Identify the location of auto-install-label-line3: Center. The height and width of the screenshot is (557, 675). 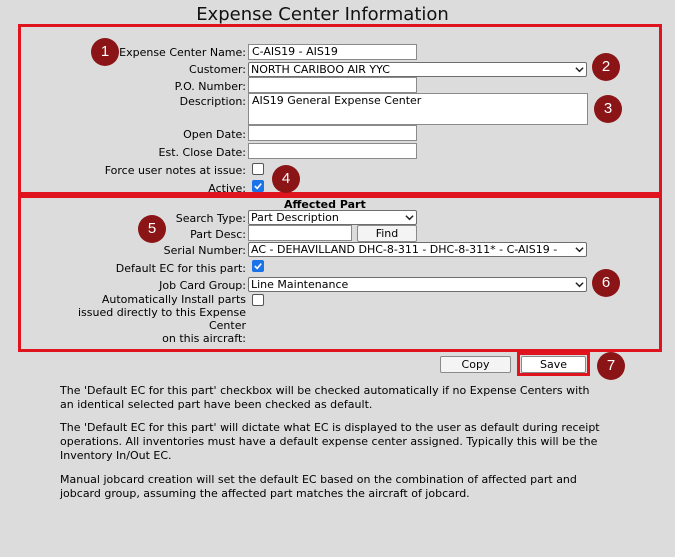
(227, 325).